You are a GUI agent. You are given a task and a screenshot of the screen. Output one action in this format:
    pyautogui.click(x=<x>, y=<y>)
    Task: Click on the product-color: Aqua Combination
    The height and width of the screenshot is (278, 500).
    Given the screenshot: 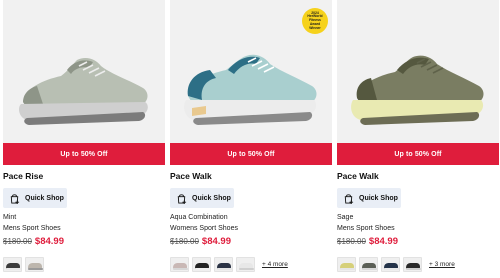 What is the action you would take?
    pyautogui.click(x=199, y=217)
    